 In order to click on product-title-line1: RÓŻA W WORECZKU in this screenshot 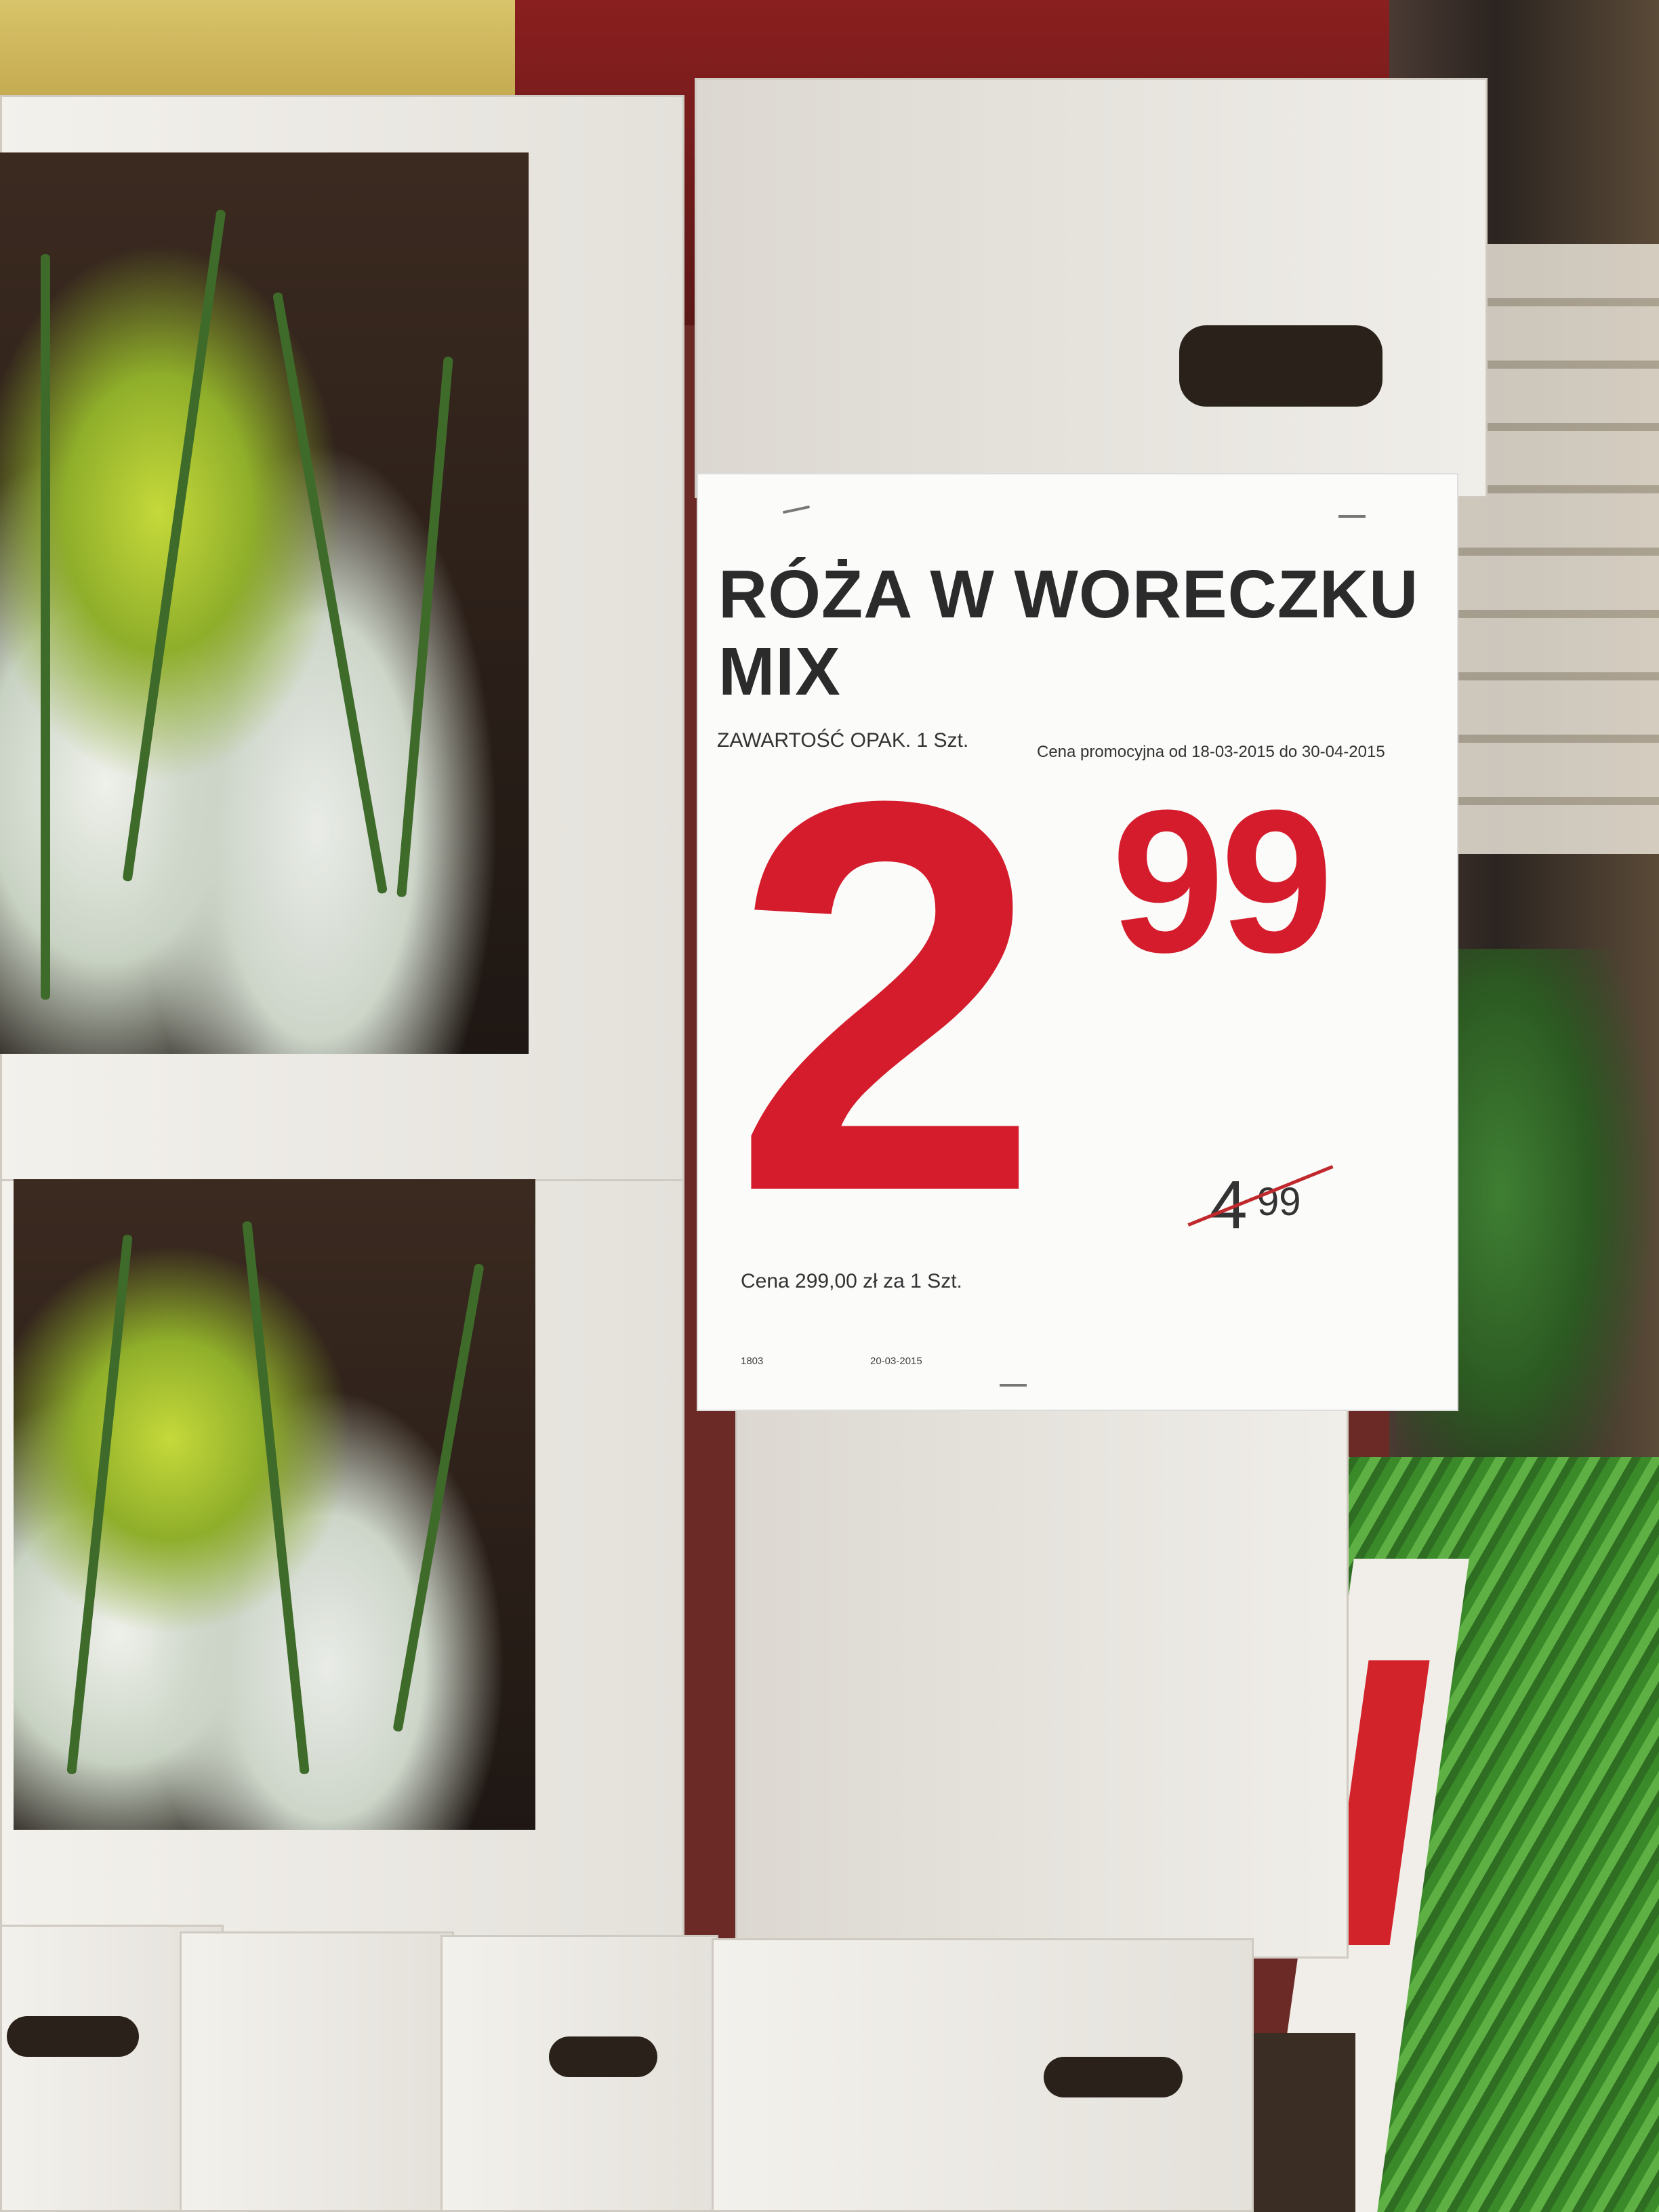, I will do `click(1068, 594)`.